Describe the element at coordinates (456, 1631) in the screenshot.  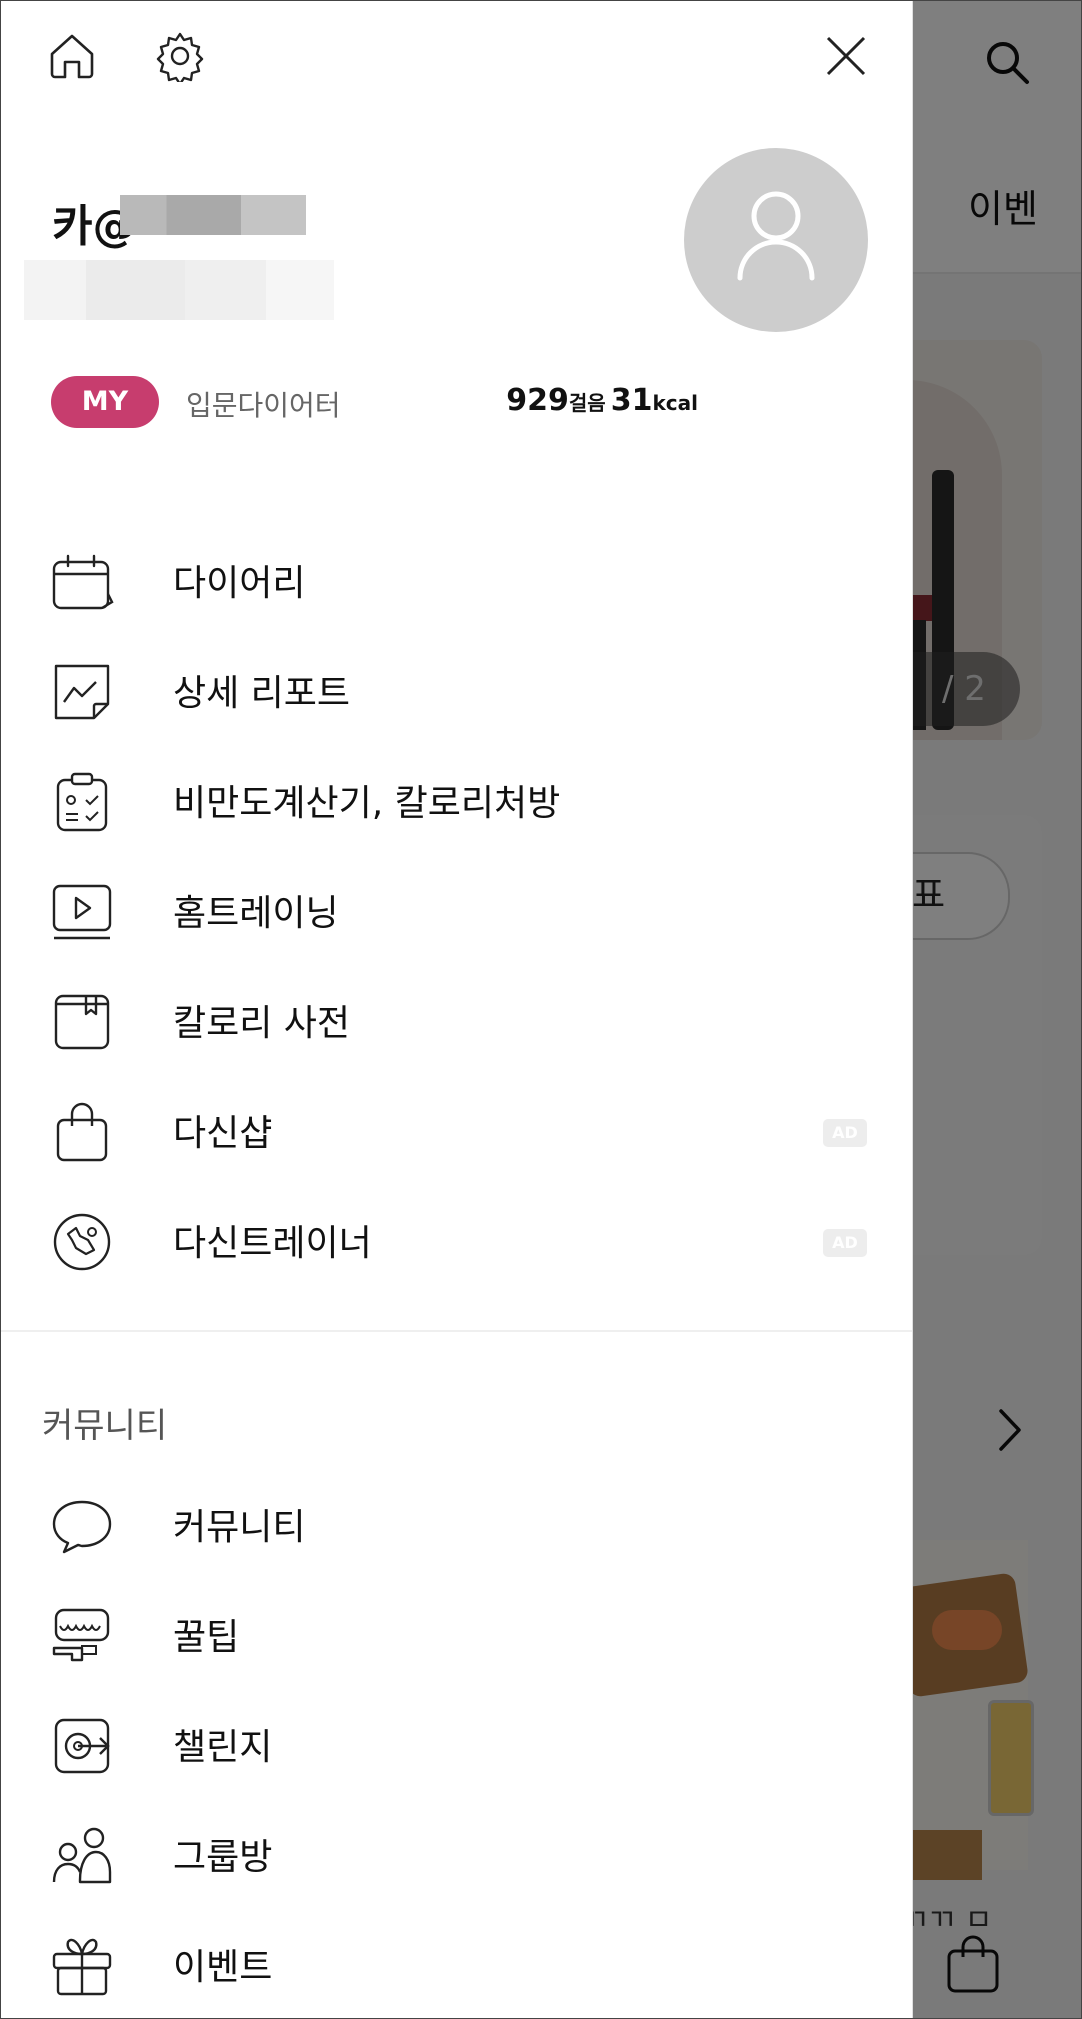
I see `menu-item-honey-tips: 꿀팁` at that location.